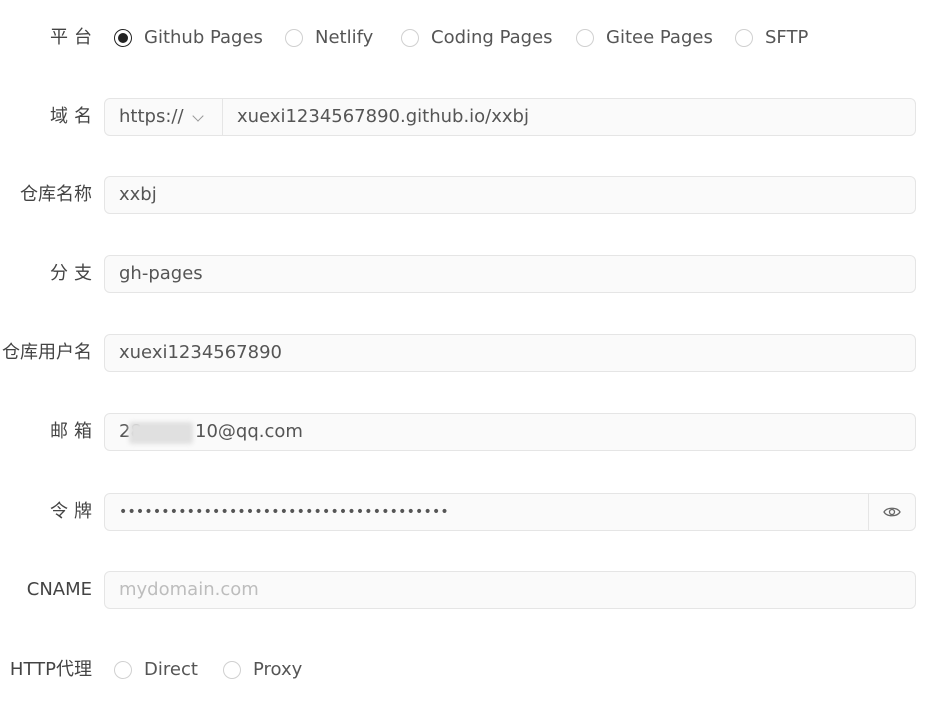 The image size is (945, 715). What do you see at coordinates (56, 194) in the screenshot?
I see `repo-label: 仓库名称` at bounding box center [56, 194].